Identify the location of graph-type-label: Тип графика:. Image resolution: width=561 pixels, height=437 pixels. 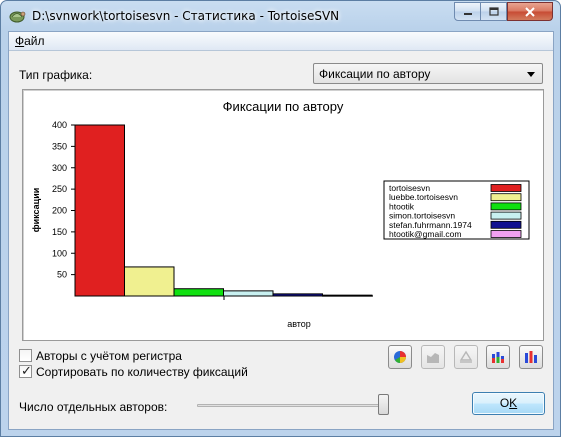
(56, 75).